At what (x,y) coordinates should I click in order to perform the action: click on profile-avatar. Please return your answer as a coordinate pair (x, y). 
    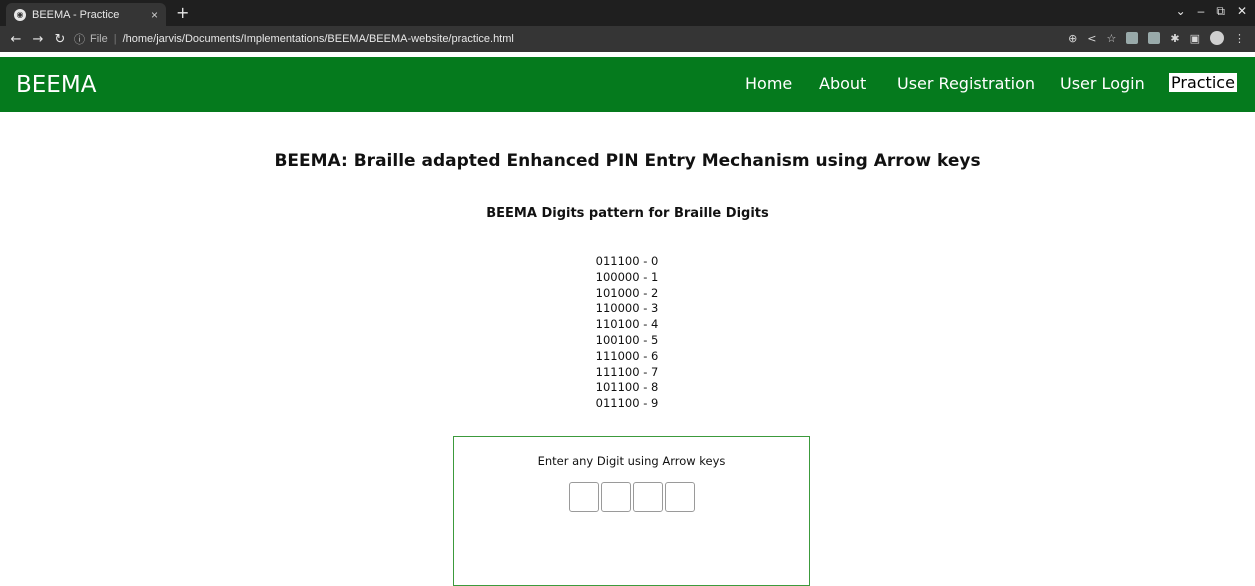
    Looking at the image, I should click on (1217, 38).